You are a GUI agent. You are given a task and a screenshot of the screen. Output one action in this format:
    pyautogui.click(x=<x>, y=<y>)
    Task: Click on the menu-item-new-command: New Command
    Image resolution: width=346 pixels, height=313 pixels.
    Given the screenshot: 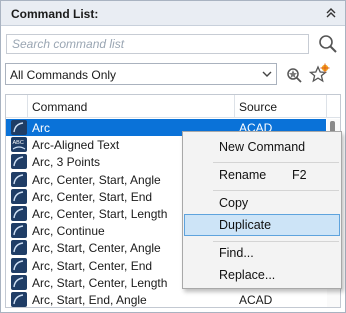 What is the action you would take?
    pyautogui.click(x=262, y=147)
    